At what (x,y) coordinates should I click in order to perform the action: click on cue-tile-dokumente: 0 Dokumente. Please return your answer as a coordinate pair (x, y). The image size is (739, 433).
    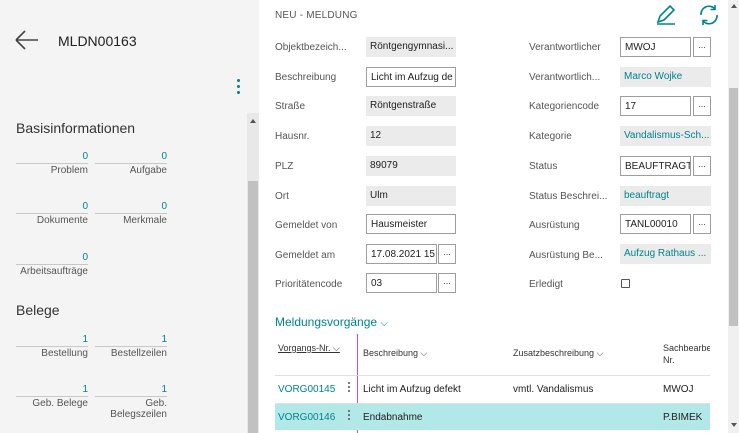
    Looking at the image, I should click on (52, 213).